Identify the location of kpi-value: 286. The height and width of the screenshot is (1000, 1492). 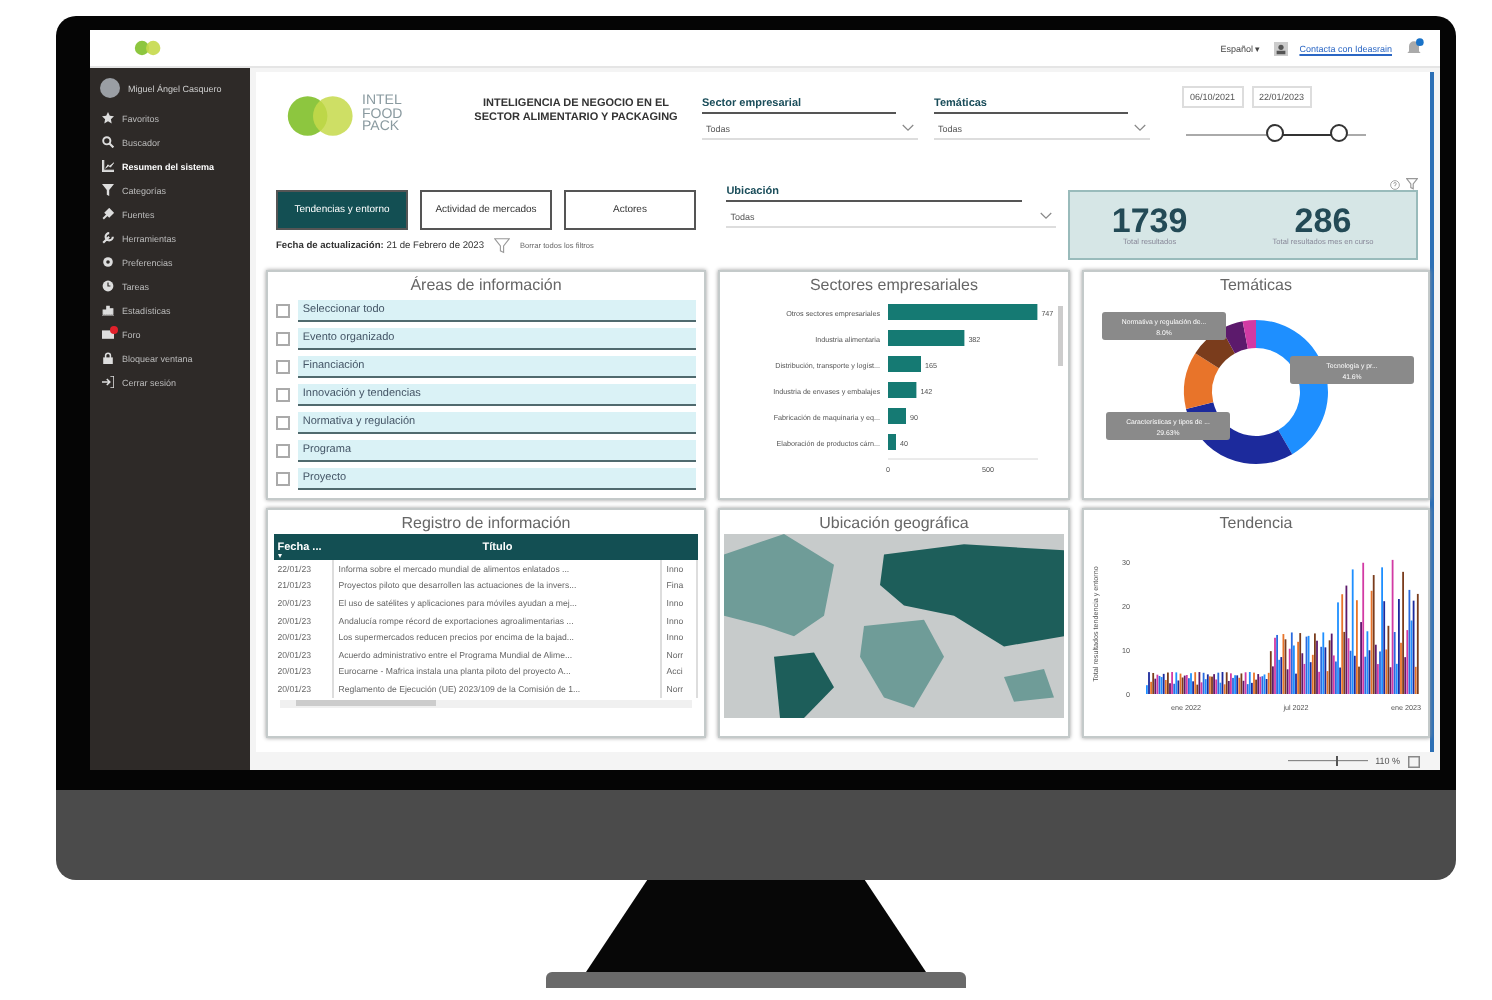
(1323, 221).